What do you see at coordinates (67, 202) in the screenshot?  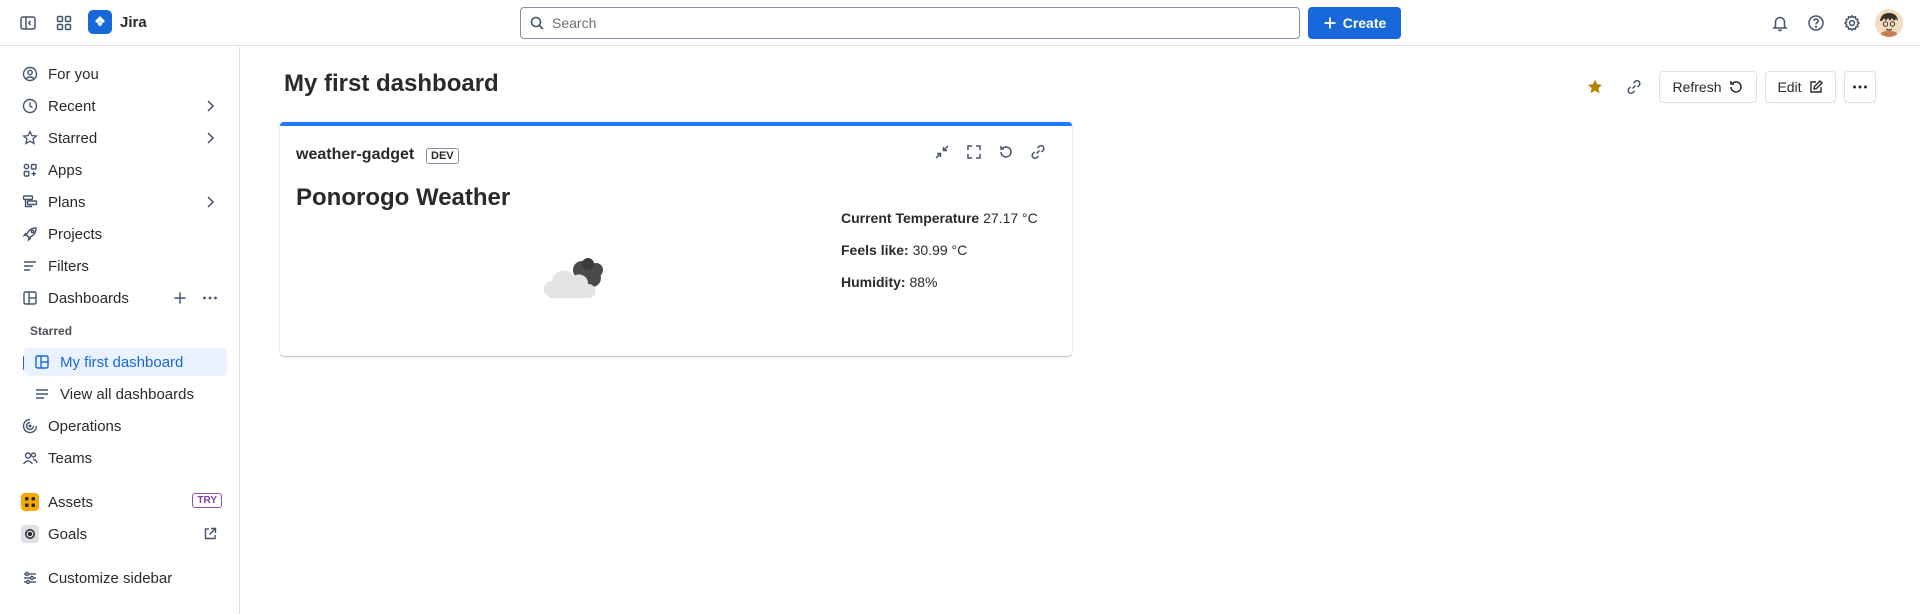 I see `sidebar-item-label: Plans` at bounding box center [67, 202].